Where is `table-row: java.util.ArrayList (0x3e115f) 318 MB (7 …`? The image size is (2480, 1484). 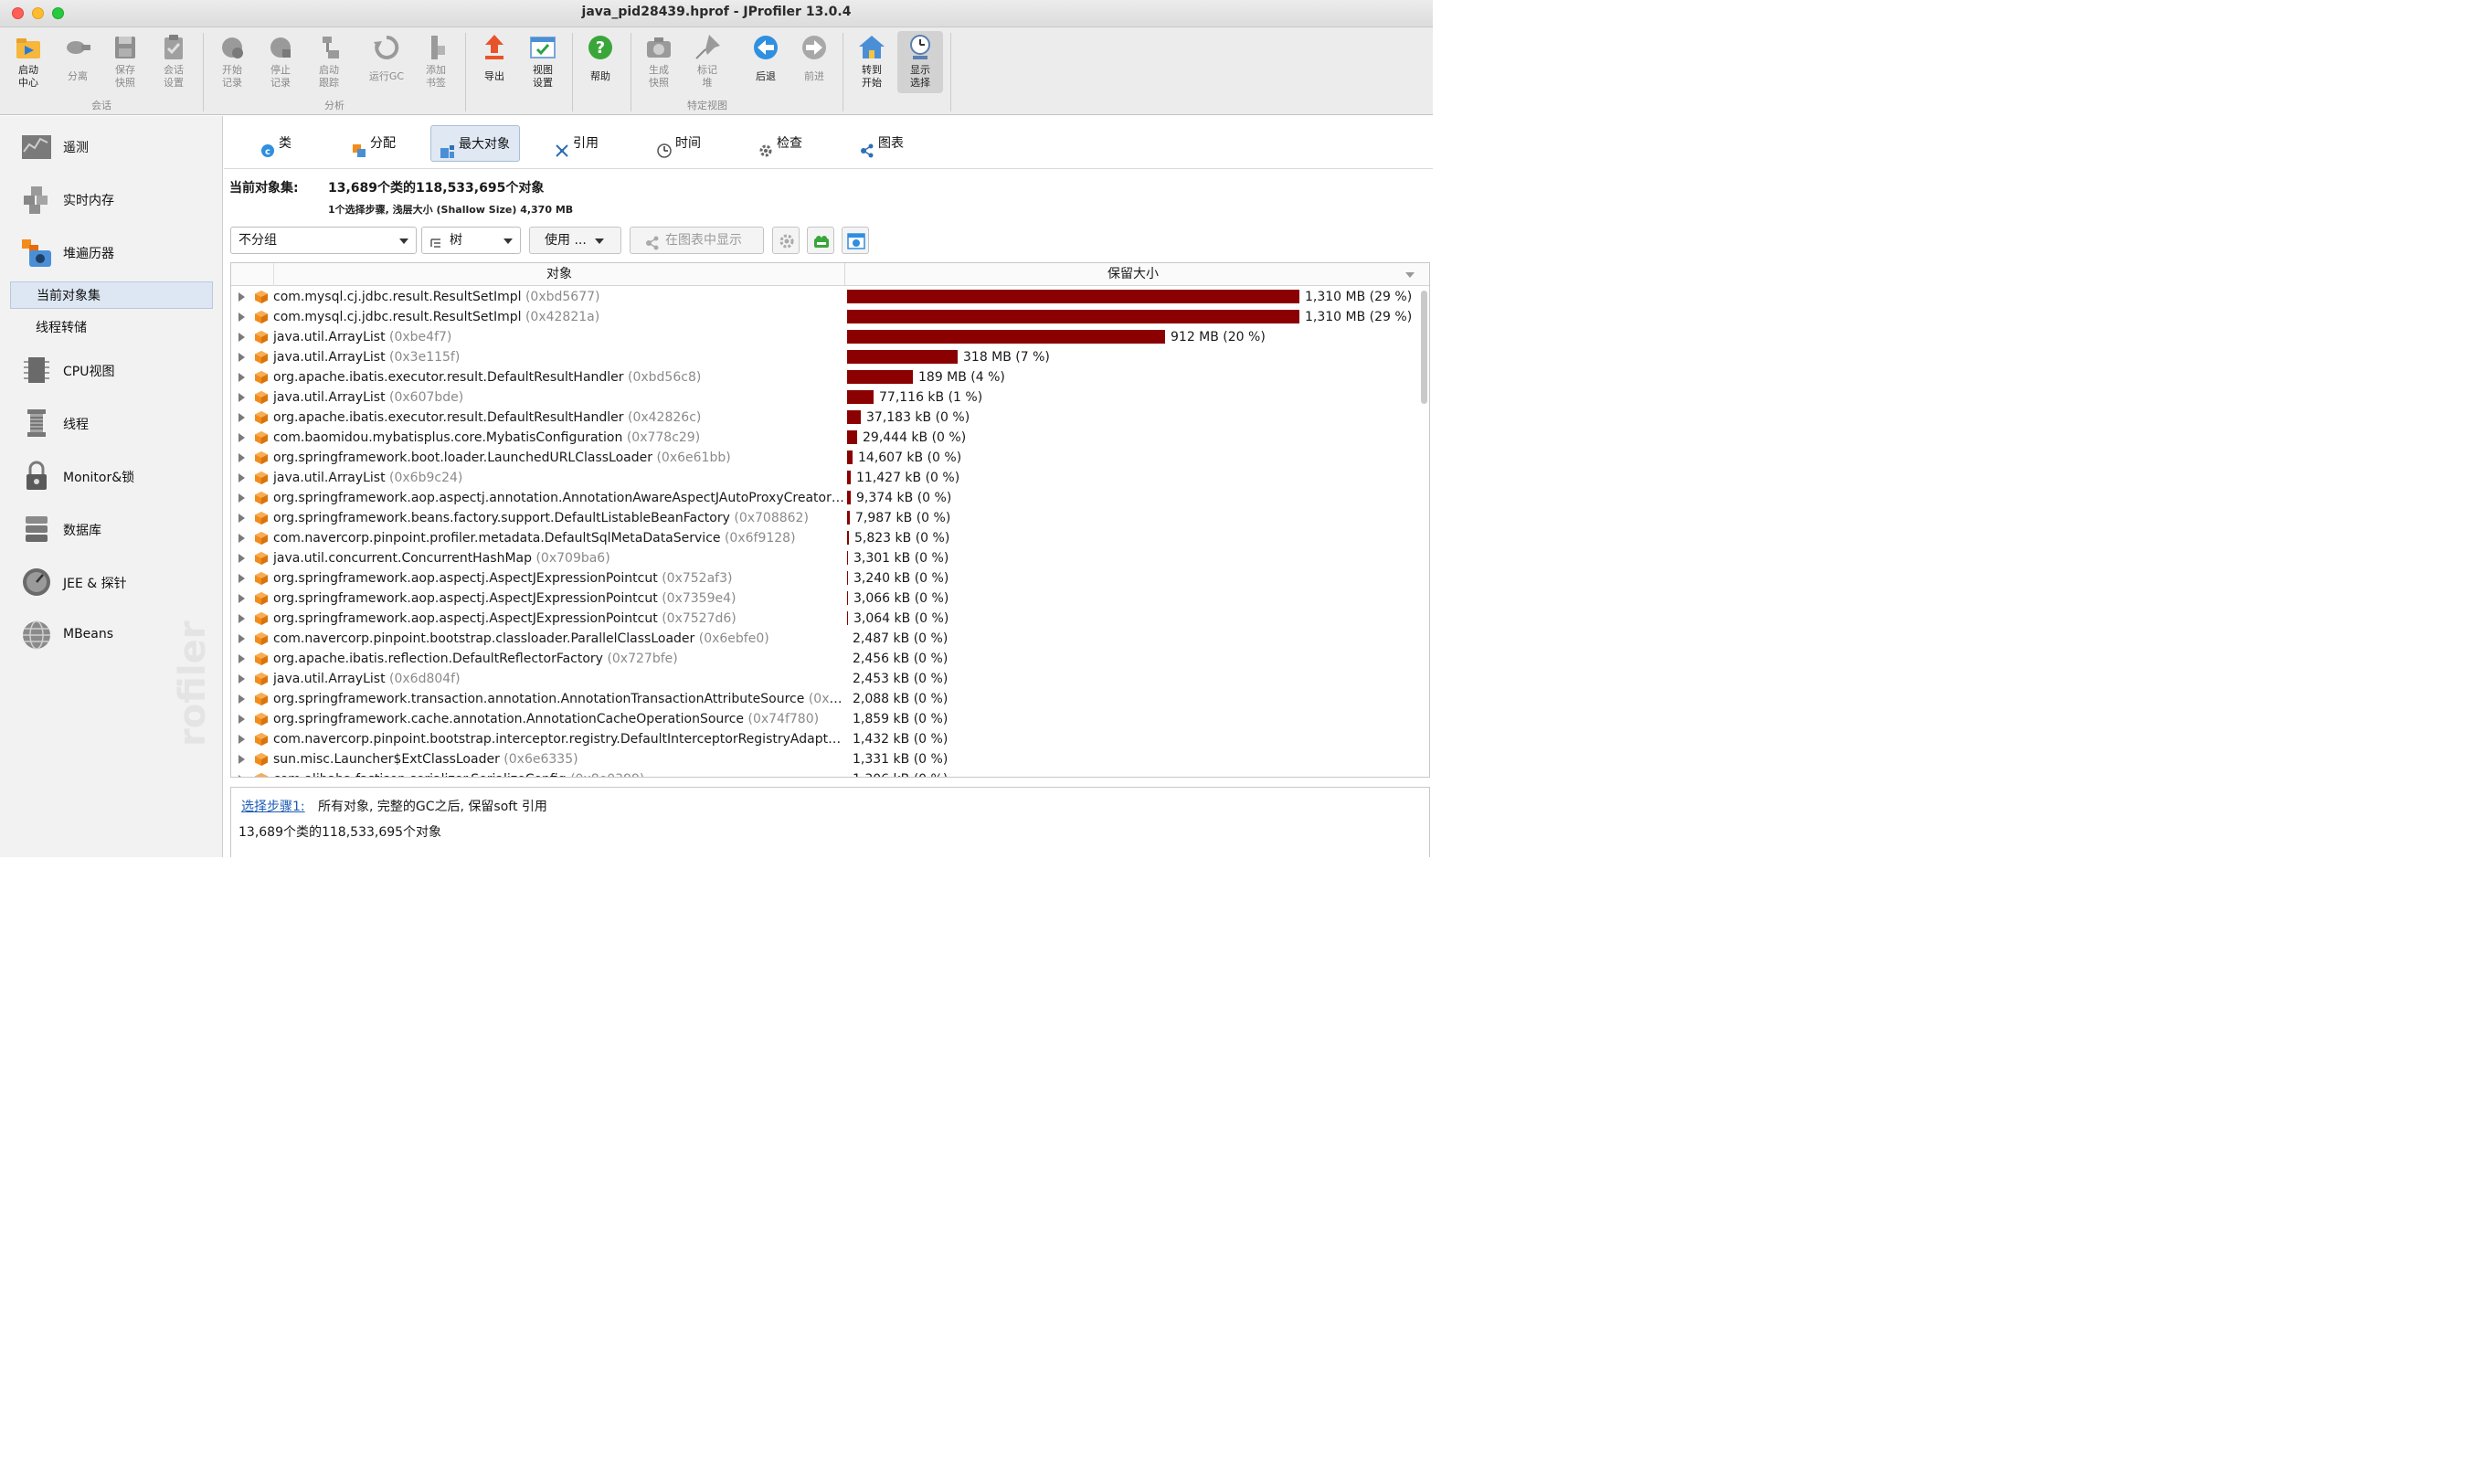 table-row: java.util.ArrayList (0x3e115f) 318 MB (7 … is located at coordinates (825, 357).